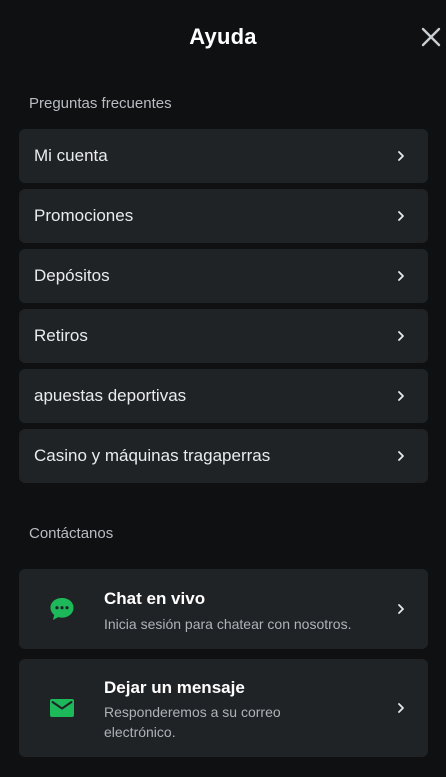 This screenshot has width=446, height=777. I want to click on faq-item-label: Casino y máquinas tragaperras, so click(152, 455).